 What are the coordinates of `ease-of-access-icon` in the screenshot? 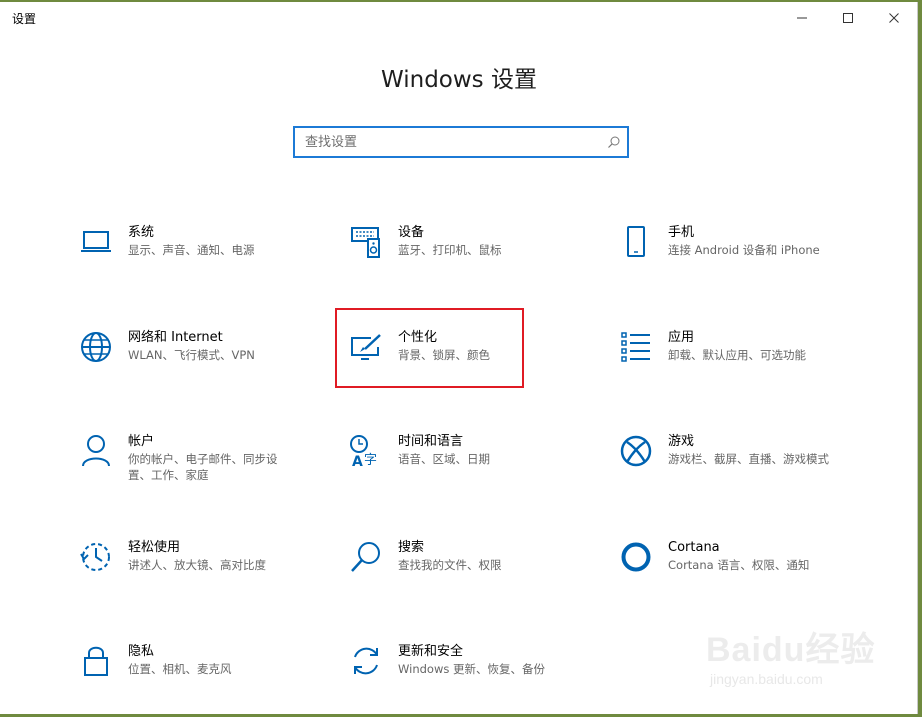 It's located at (96, 557).